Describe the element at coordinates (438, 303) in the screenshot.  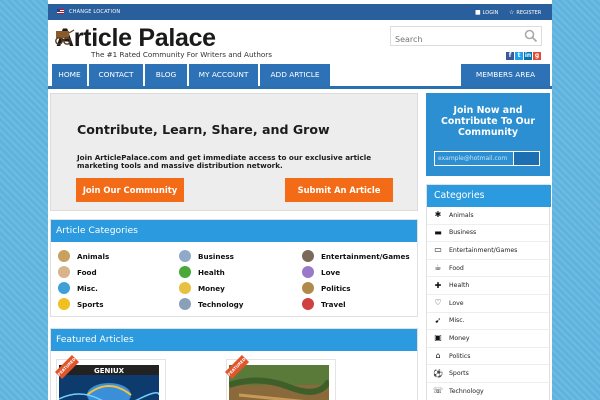
I see `heart-icon: ♡` at that location.